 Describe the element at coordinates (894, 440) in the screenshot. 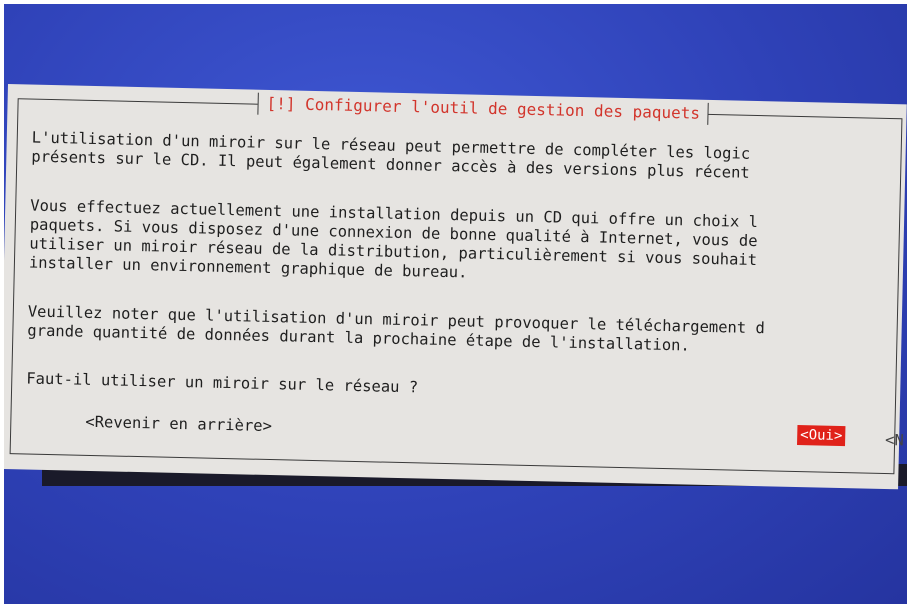

I see `no-button: <N` at that location.